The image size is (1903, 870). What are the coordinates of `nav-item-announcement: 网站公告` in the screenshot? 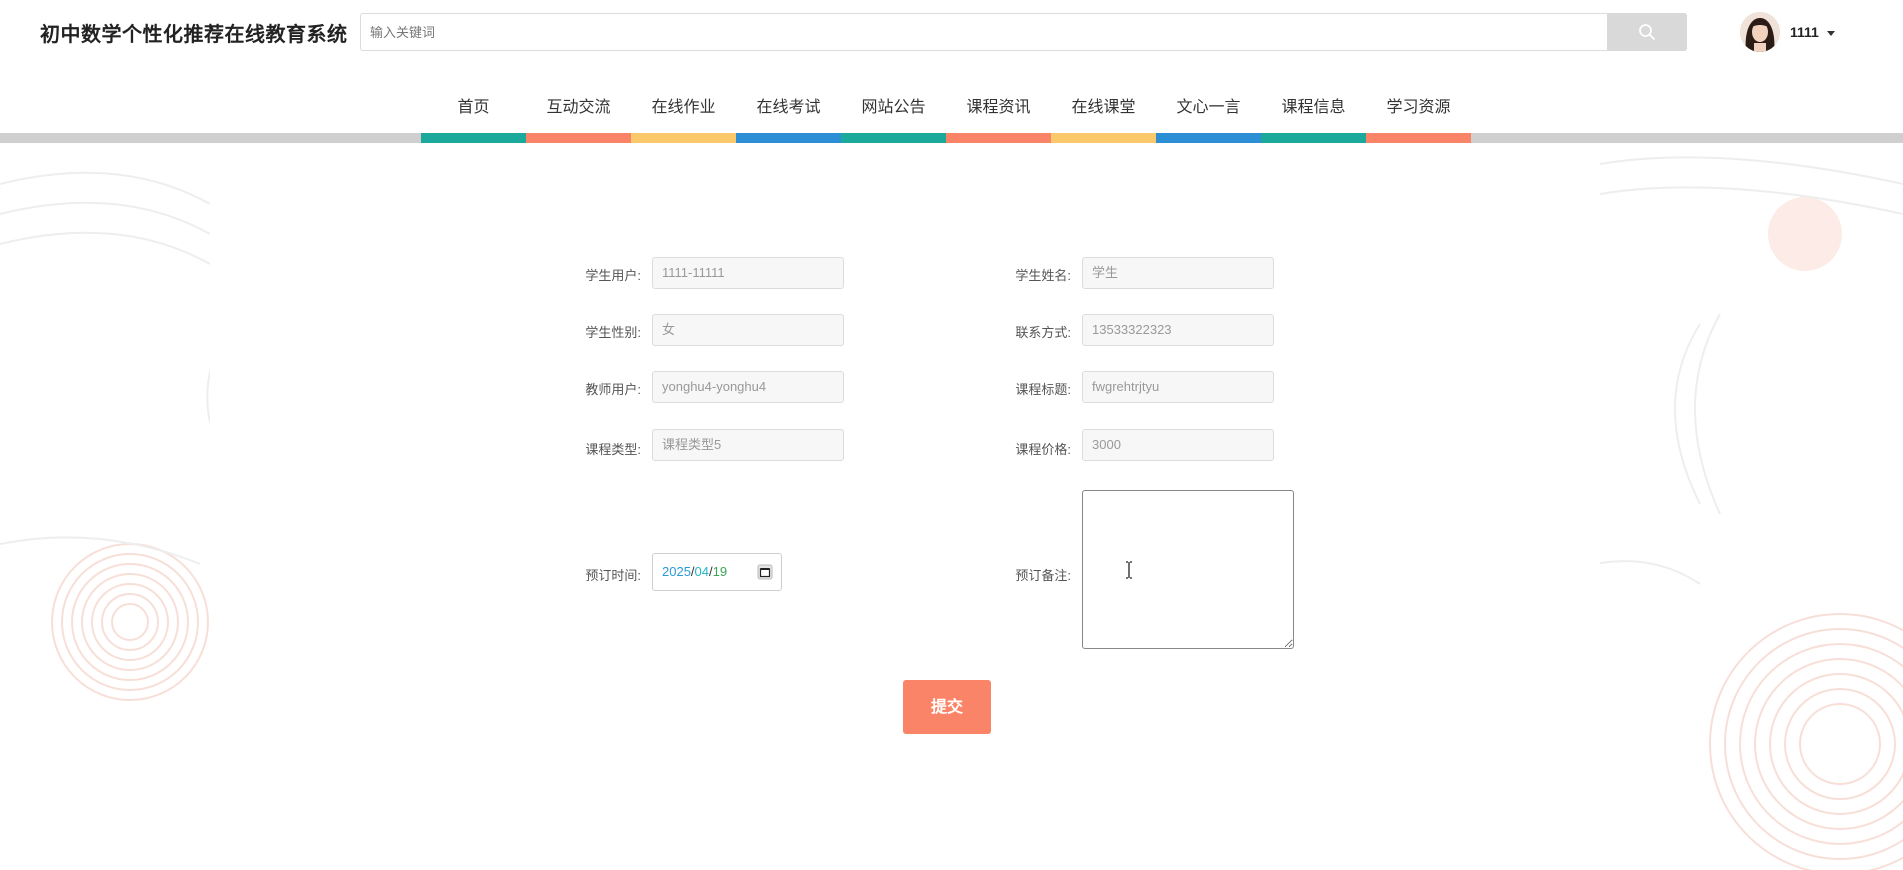 It's located at (893, 112).